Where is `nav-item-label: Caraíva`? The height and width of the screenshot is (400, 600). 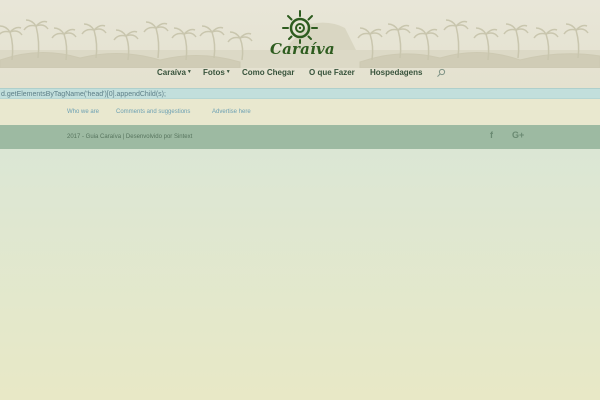 nav-item-label: Caraíva is located at coordinates (171, 72).